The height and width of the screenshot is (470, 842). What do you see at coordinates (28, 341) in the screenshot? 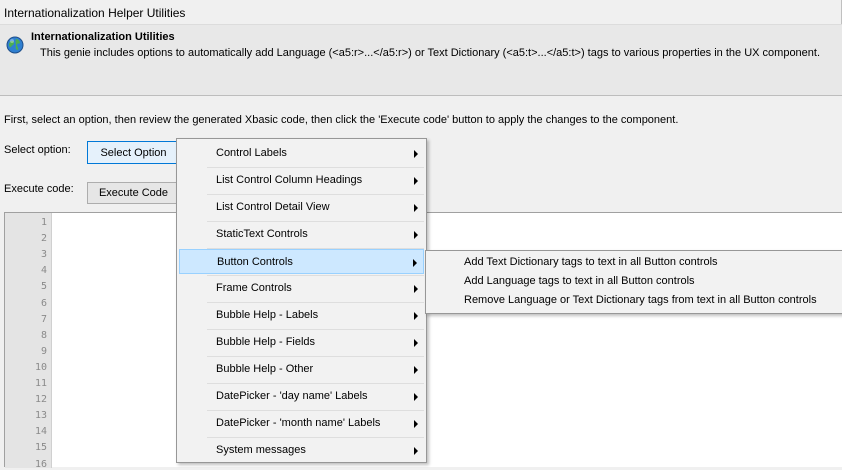
I see `line-number-gutter: 1 2 3 4 5 6 7 8 9 10 11 12 13 14 15 16` at bounding box center [28, 341].